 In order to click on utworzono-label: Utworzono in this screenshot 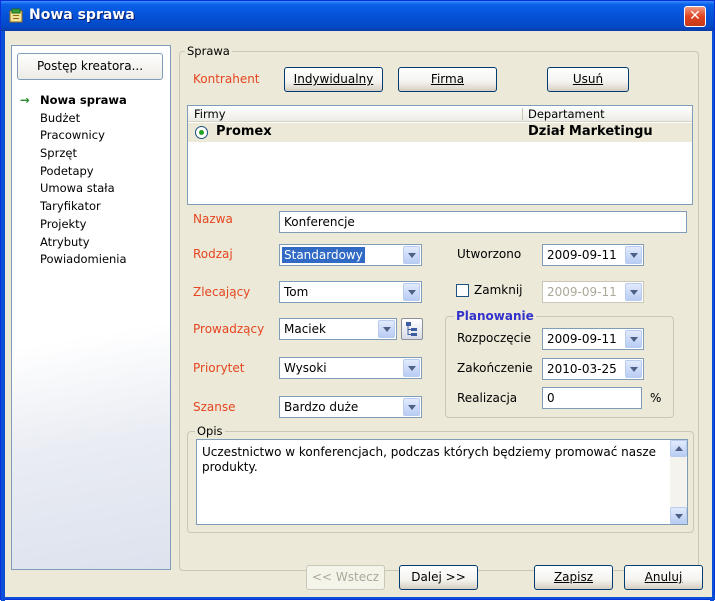, I will do `click(489, 254)`.